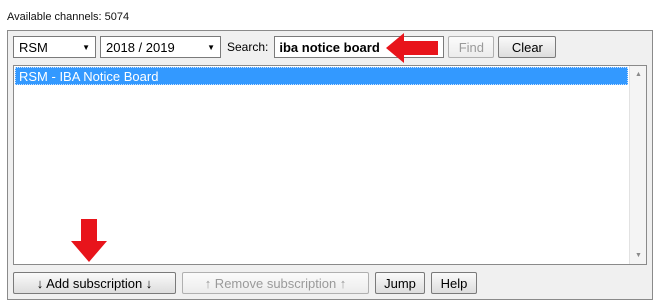 The image size is (660, 305). What do you see at coordinates (285, 47) in the screenshot?
I see `toolbar: RSM ▼ 2018 / 2019 ▼ Search: Find Clear` at bounding box center [285, 47].